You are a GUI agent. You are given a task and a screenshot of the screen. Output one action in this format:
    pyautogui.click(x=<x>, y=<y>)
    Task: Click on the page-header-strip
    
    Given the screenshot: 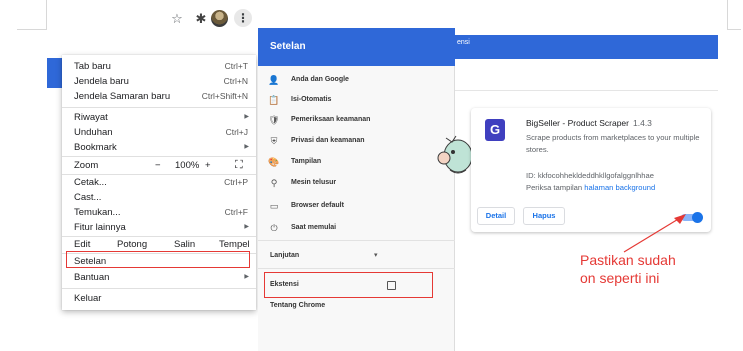 What is the action you would take?
    pyautogui.click(x=54, y=73)
    